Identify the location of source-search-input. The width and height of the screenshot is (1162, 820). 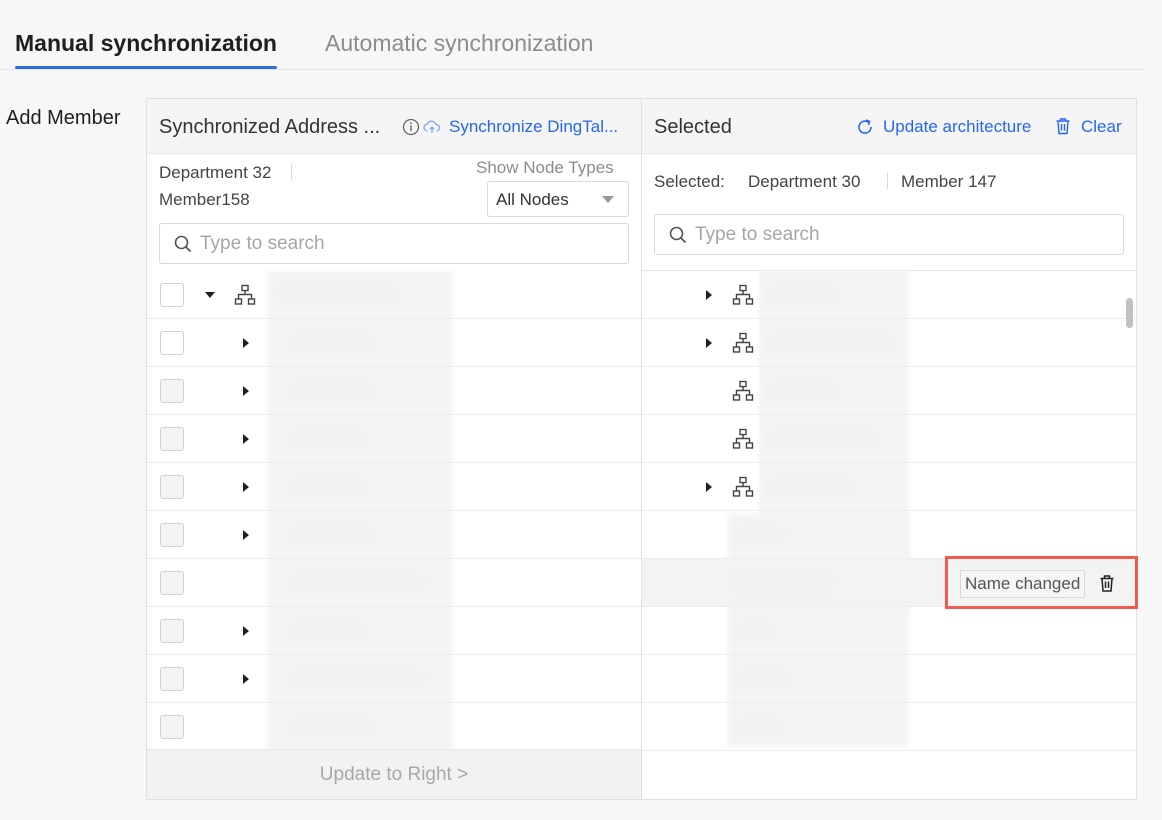
(330, 244).